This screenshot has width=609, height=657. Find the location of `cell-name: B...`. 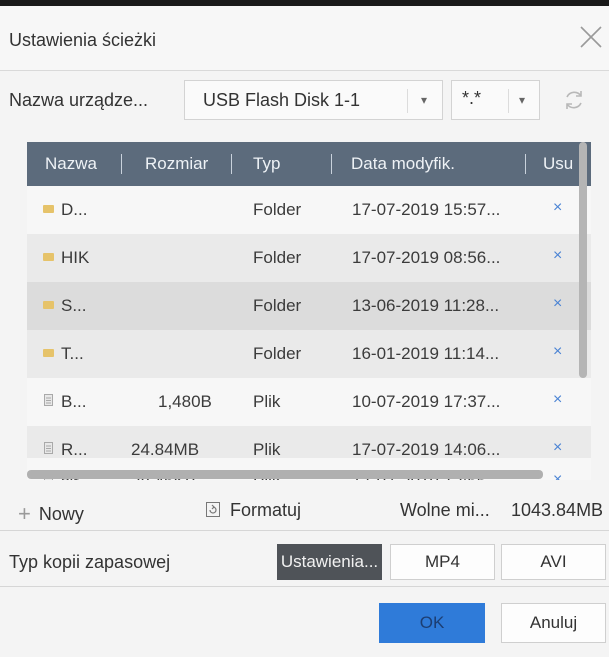

cell-name: B... is located at coordinates (74, 401).